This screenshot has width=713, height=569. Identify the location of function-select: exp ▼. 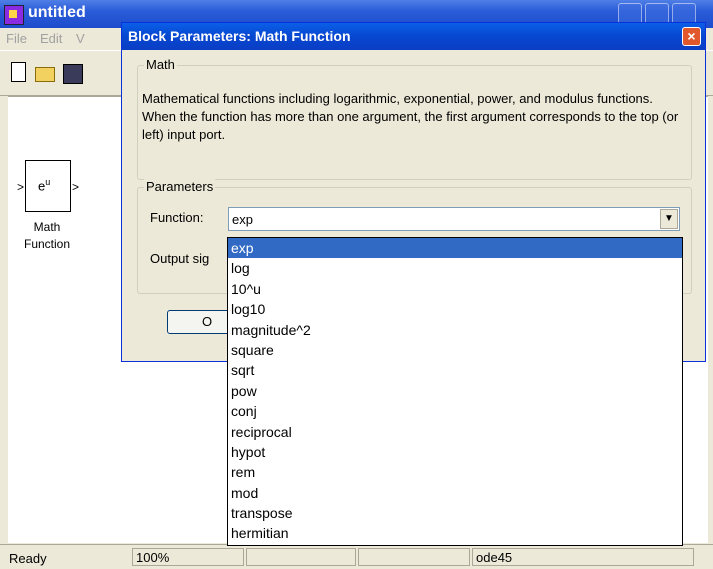
(454, 219).